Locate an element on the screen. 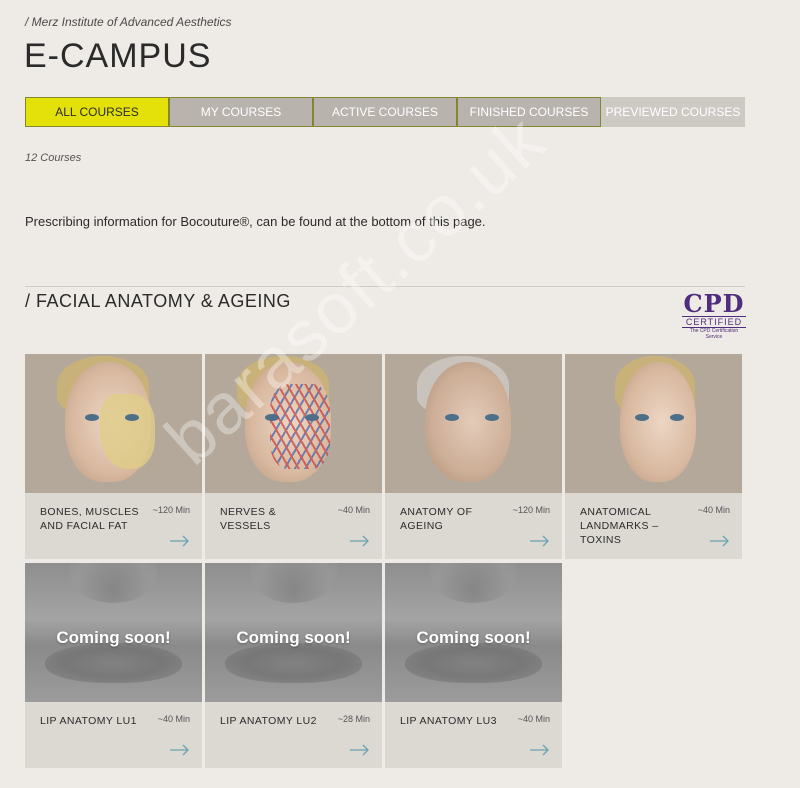 Image resolution: width=800 pixels, height=788 pixels. cpd-logo-text: CPD is located at coordinates (714, 303).